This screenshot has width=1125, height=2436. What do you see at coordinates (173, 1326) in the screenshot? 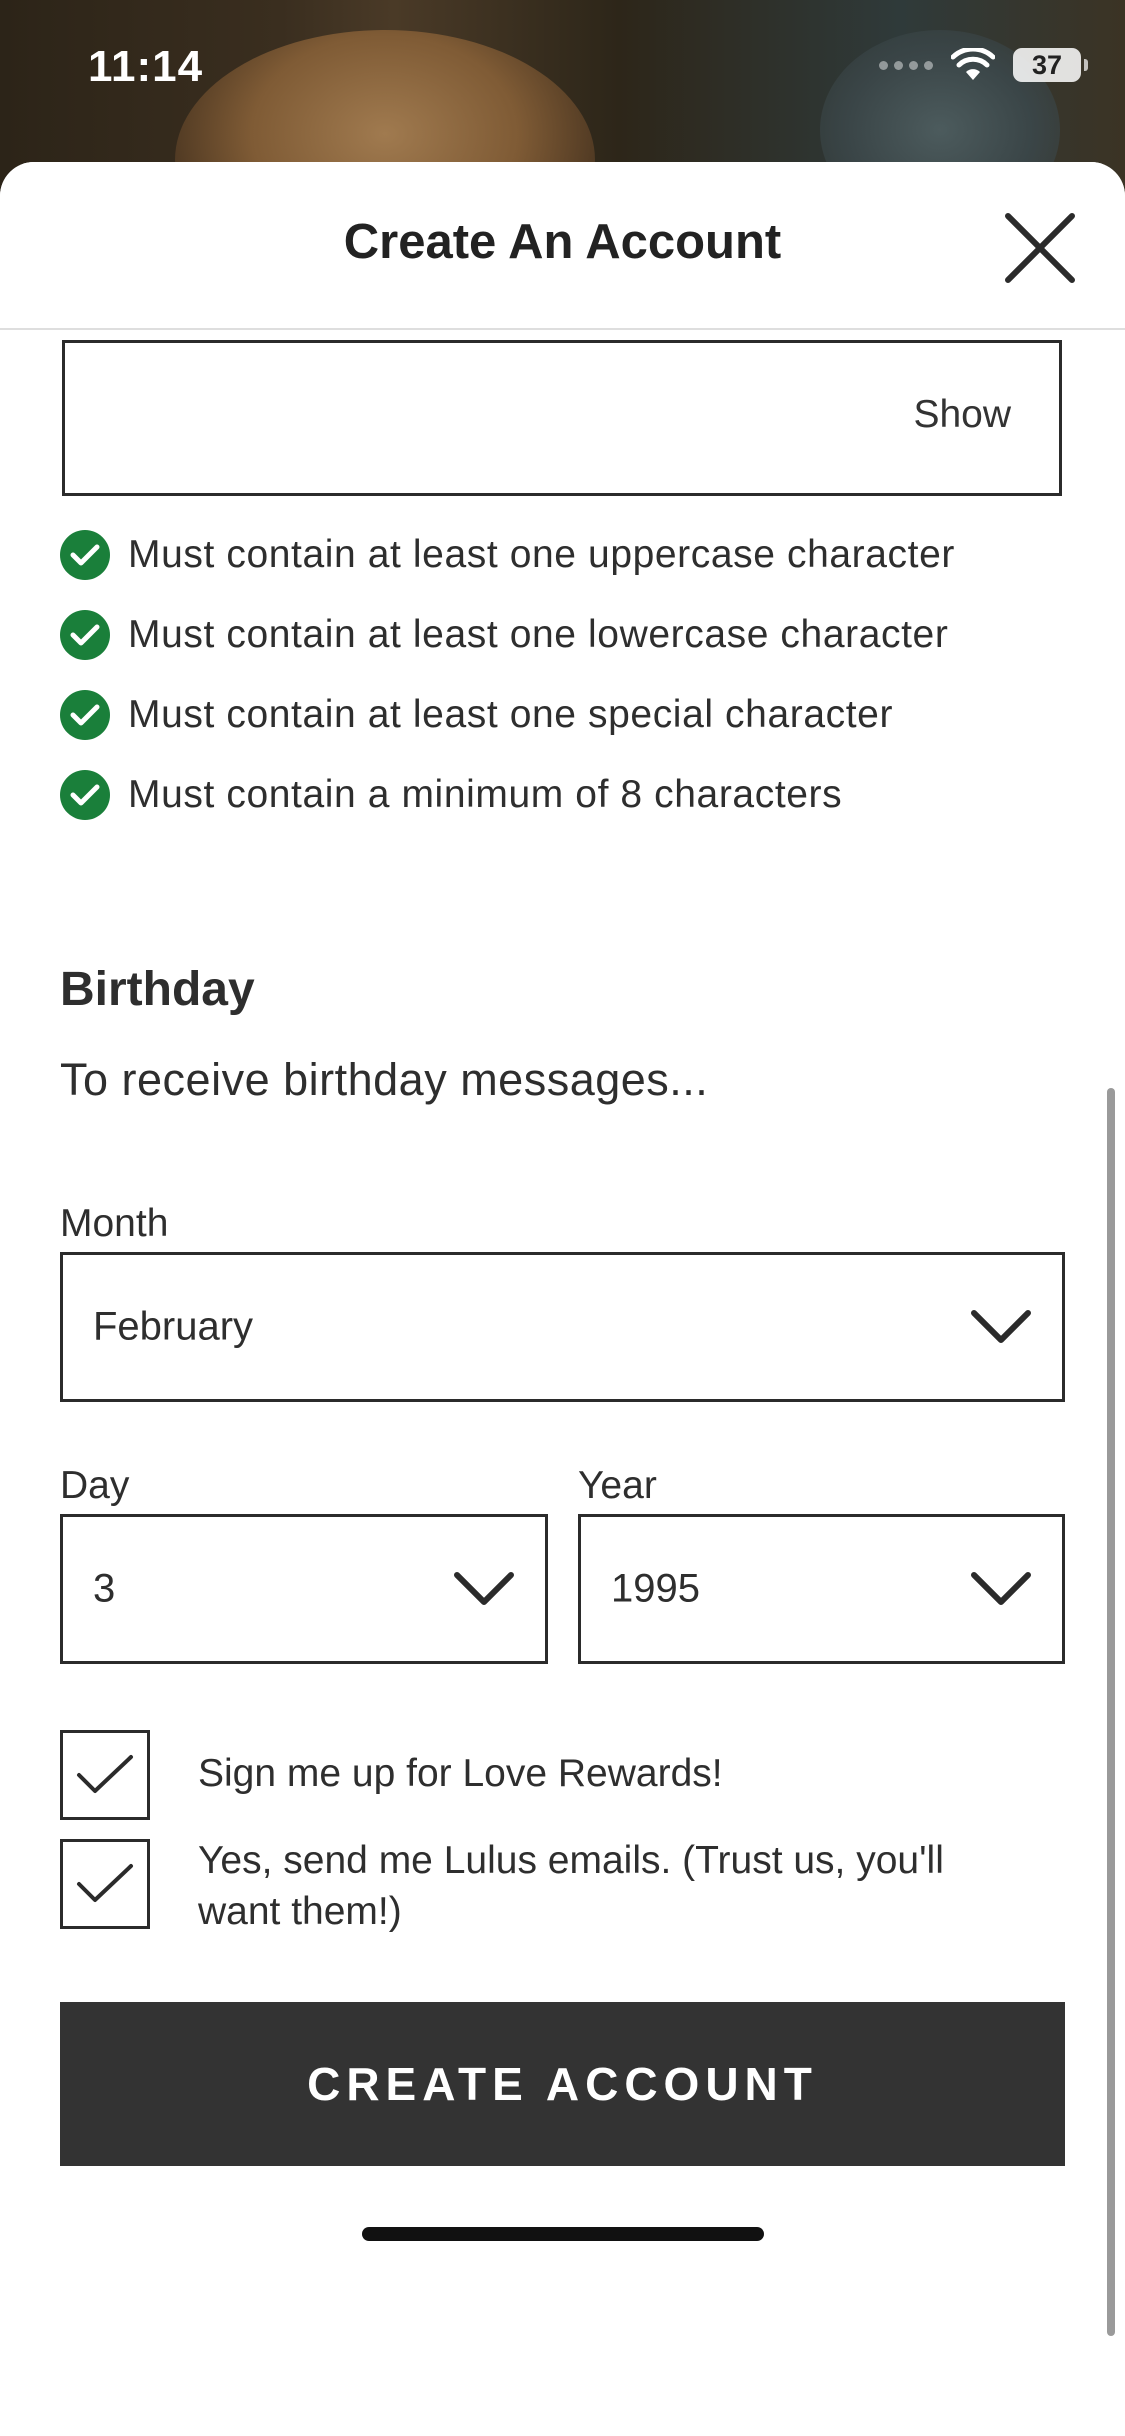
I see `month-value: February` at bounding box center [173, 1326].